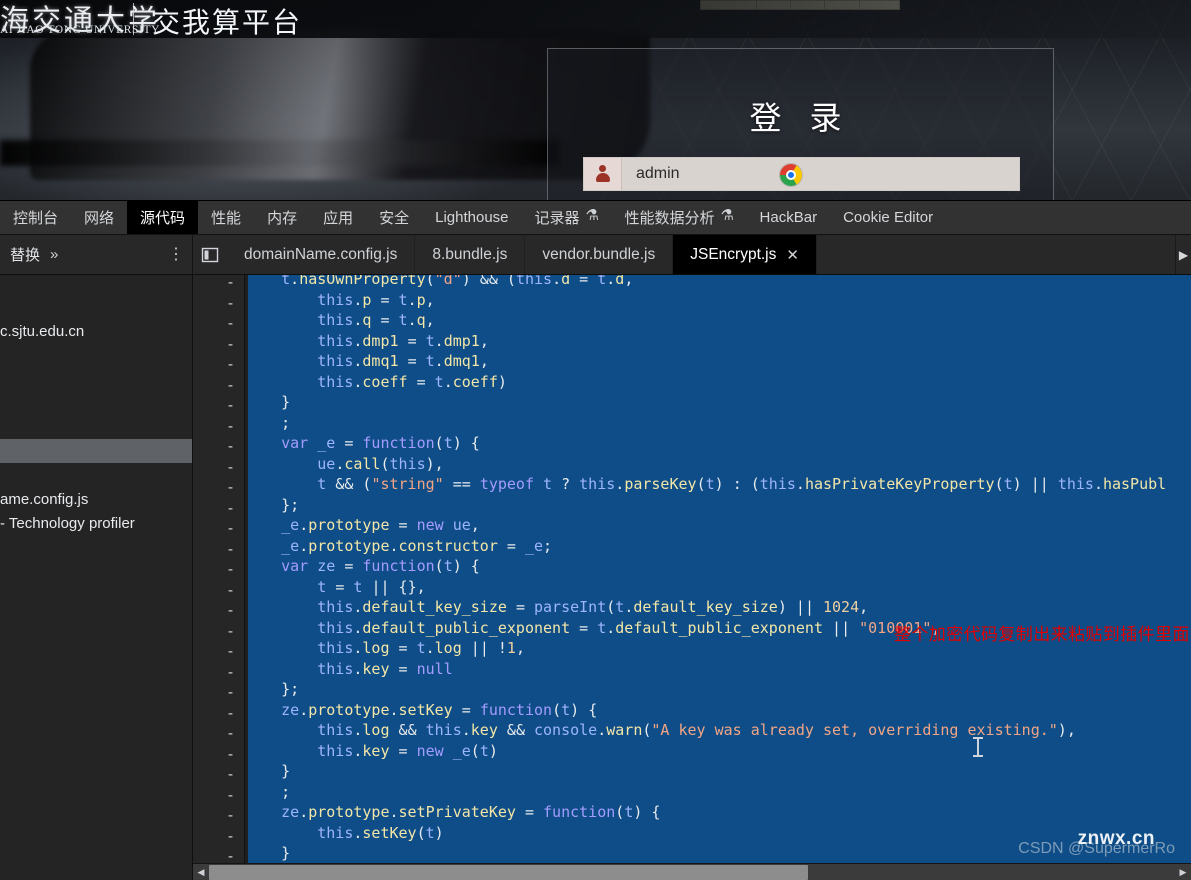 The height and width of the screenshot is (880, 1191). I want to click on tab-security: 安全, so click(394, 217).